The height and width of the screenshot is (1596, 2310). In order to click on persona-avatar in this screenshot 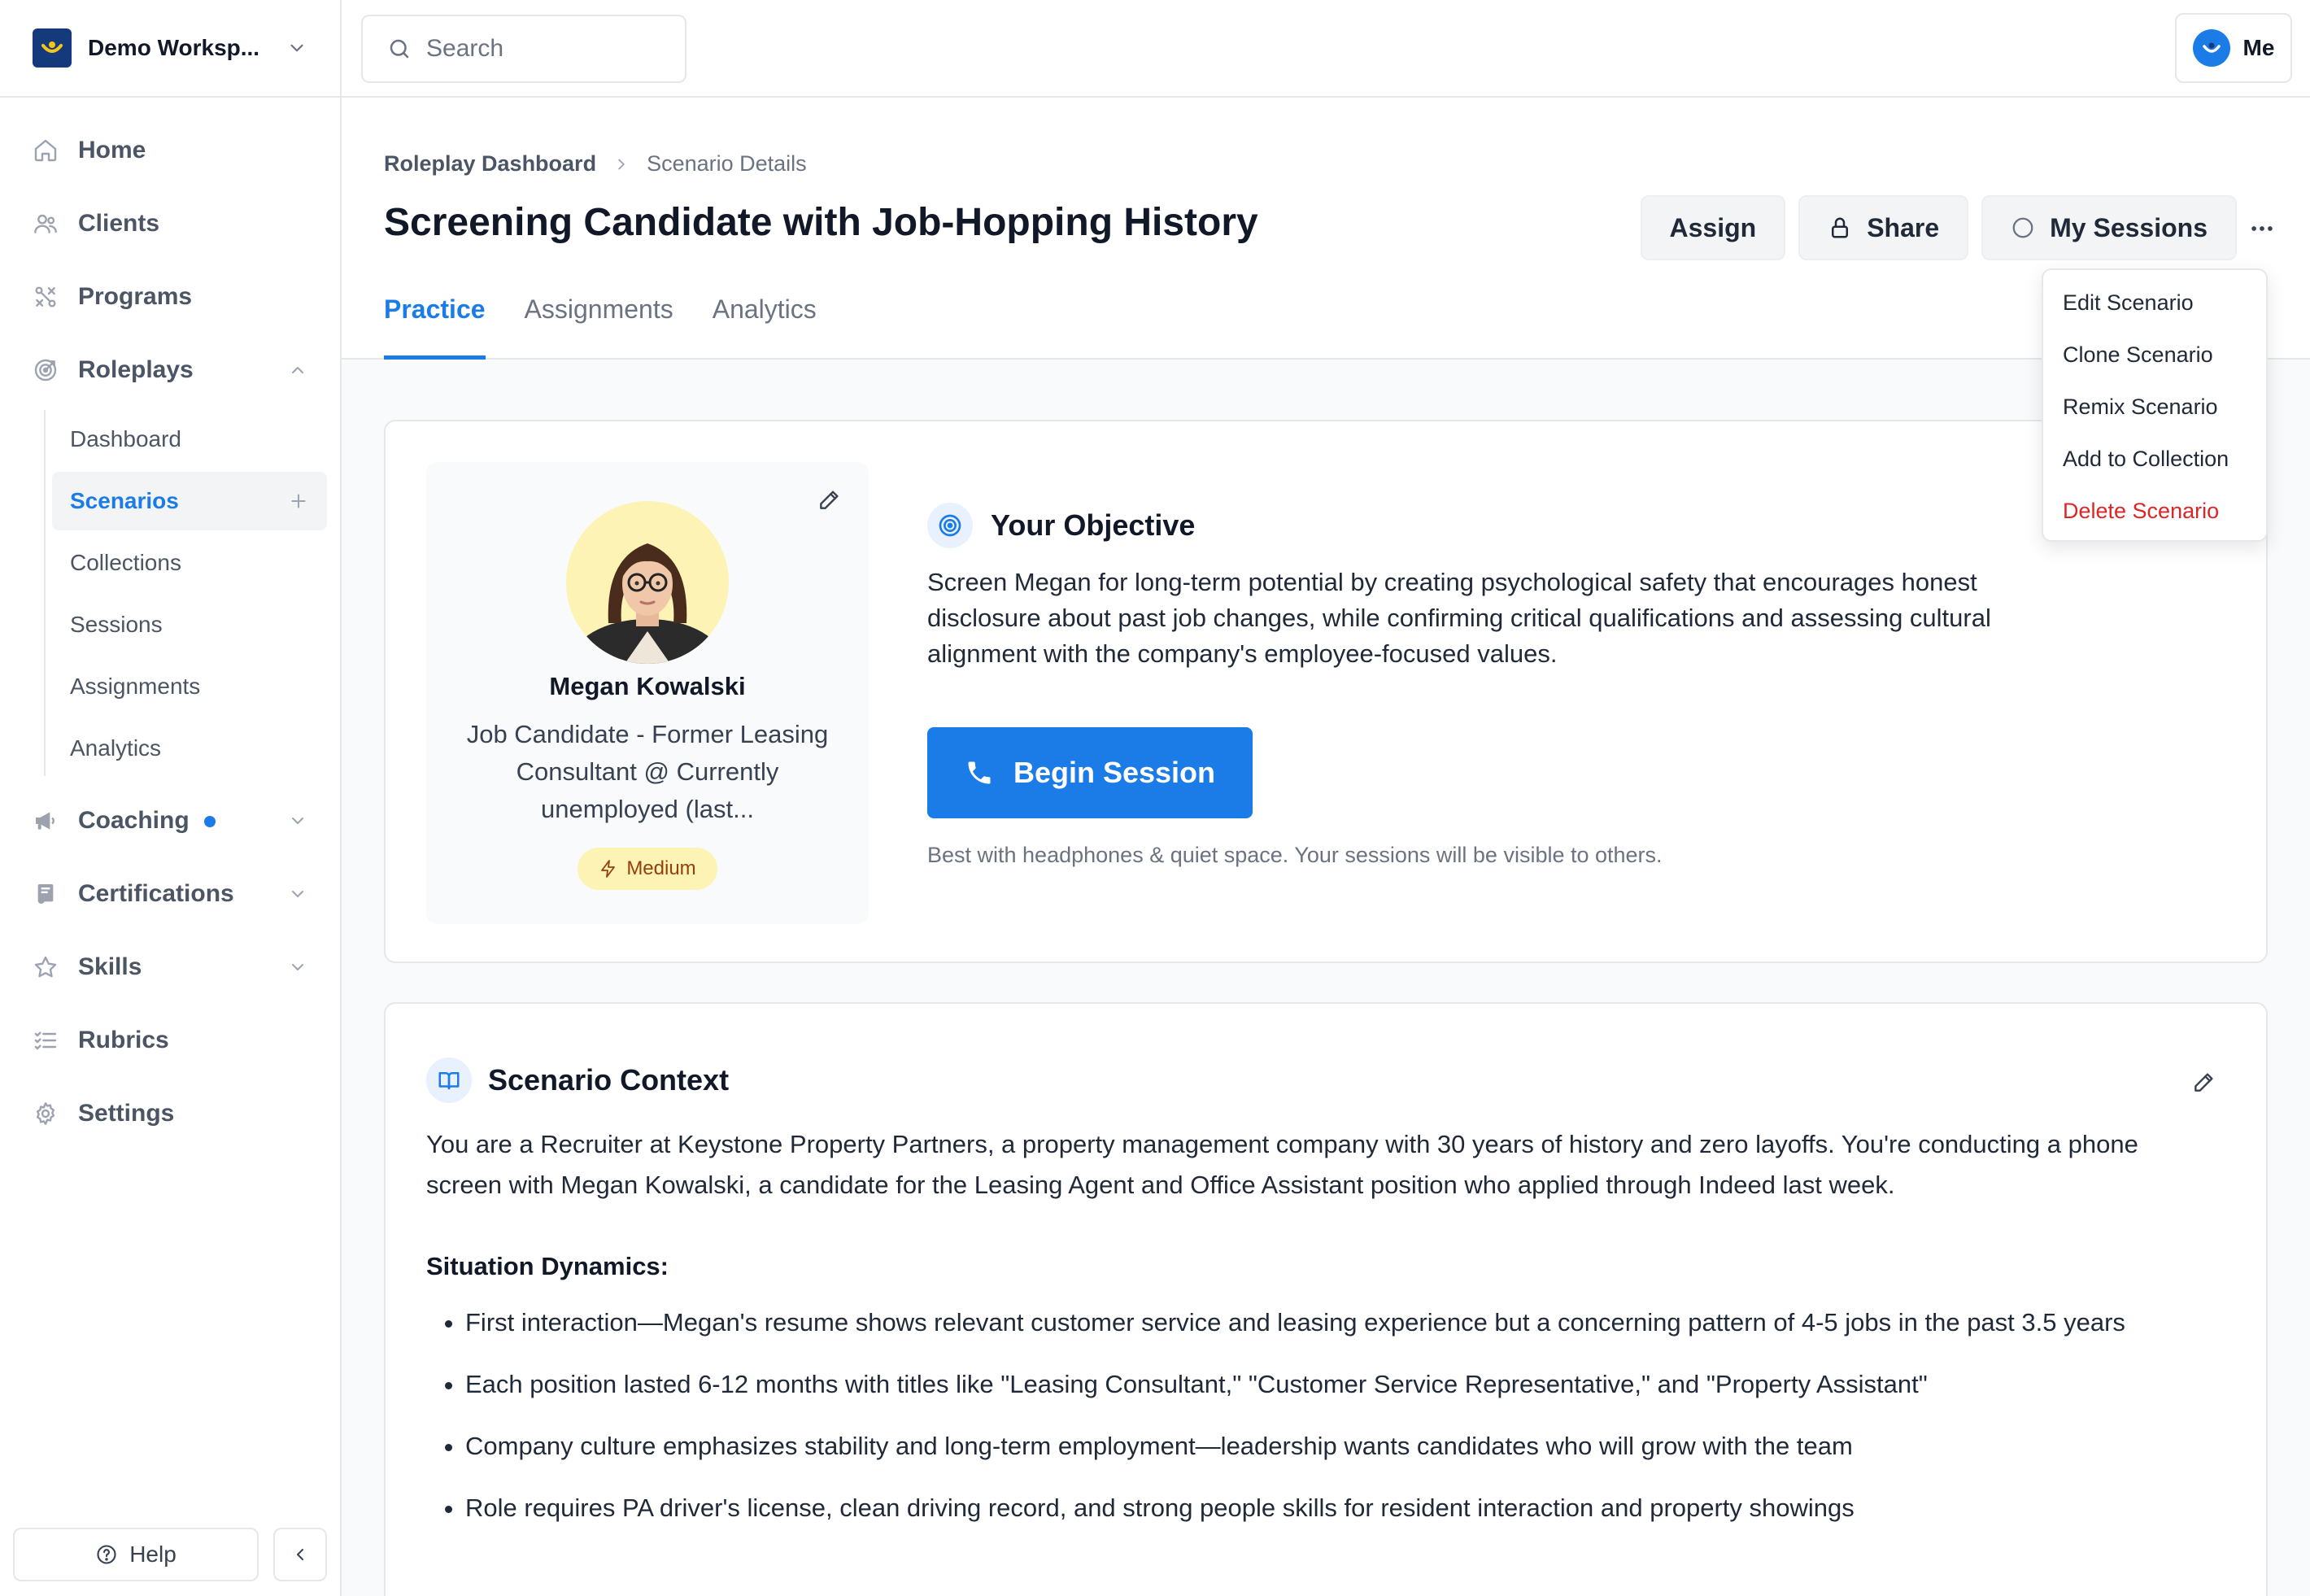, I will do `click(647, 582)`.